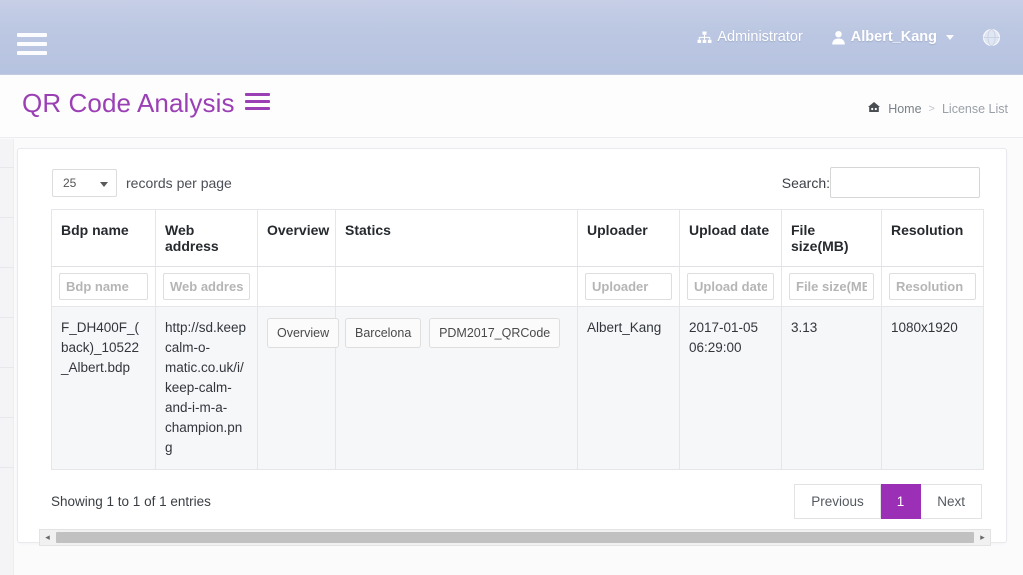  I want to click on nav-item-label: Albert_Kang, so click(893, 37).